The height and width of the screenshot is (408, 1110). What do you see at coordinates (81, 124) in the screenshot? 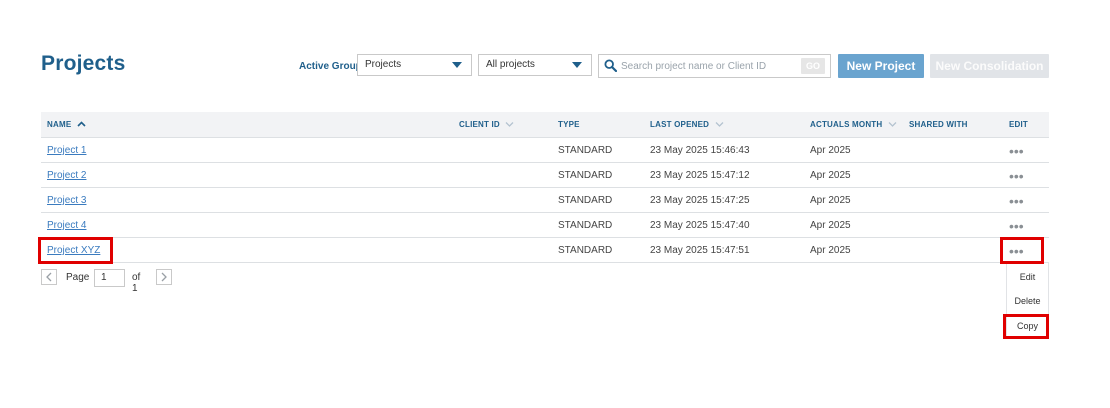
I see `sort-ascending-icon` at bounding box center [81, 124].